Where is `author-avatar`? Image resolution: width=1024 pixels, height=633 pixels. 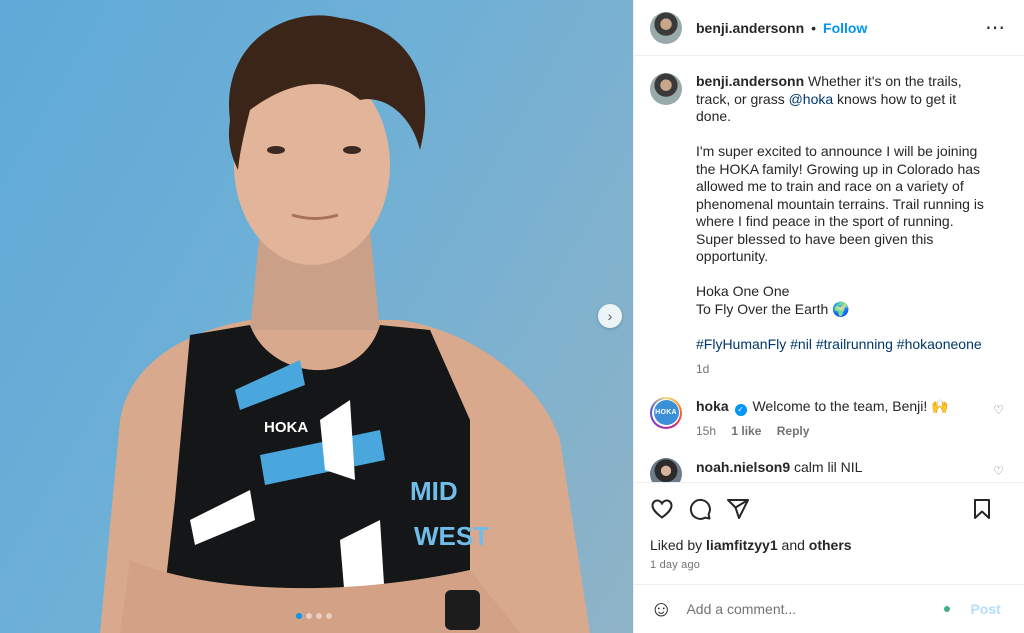 author-avatar is located at coordinates (666, 27).